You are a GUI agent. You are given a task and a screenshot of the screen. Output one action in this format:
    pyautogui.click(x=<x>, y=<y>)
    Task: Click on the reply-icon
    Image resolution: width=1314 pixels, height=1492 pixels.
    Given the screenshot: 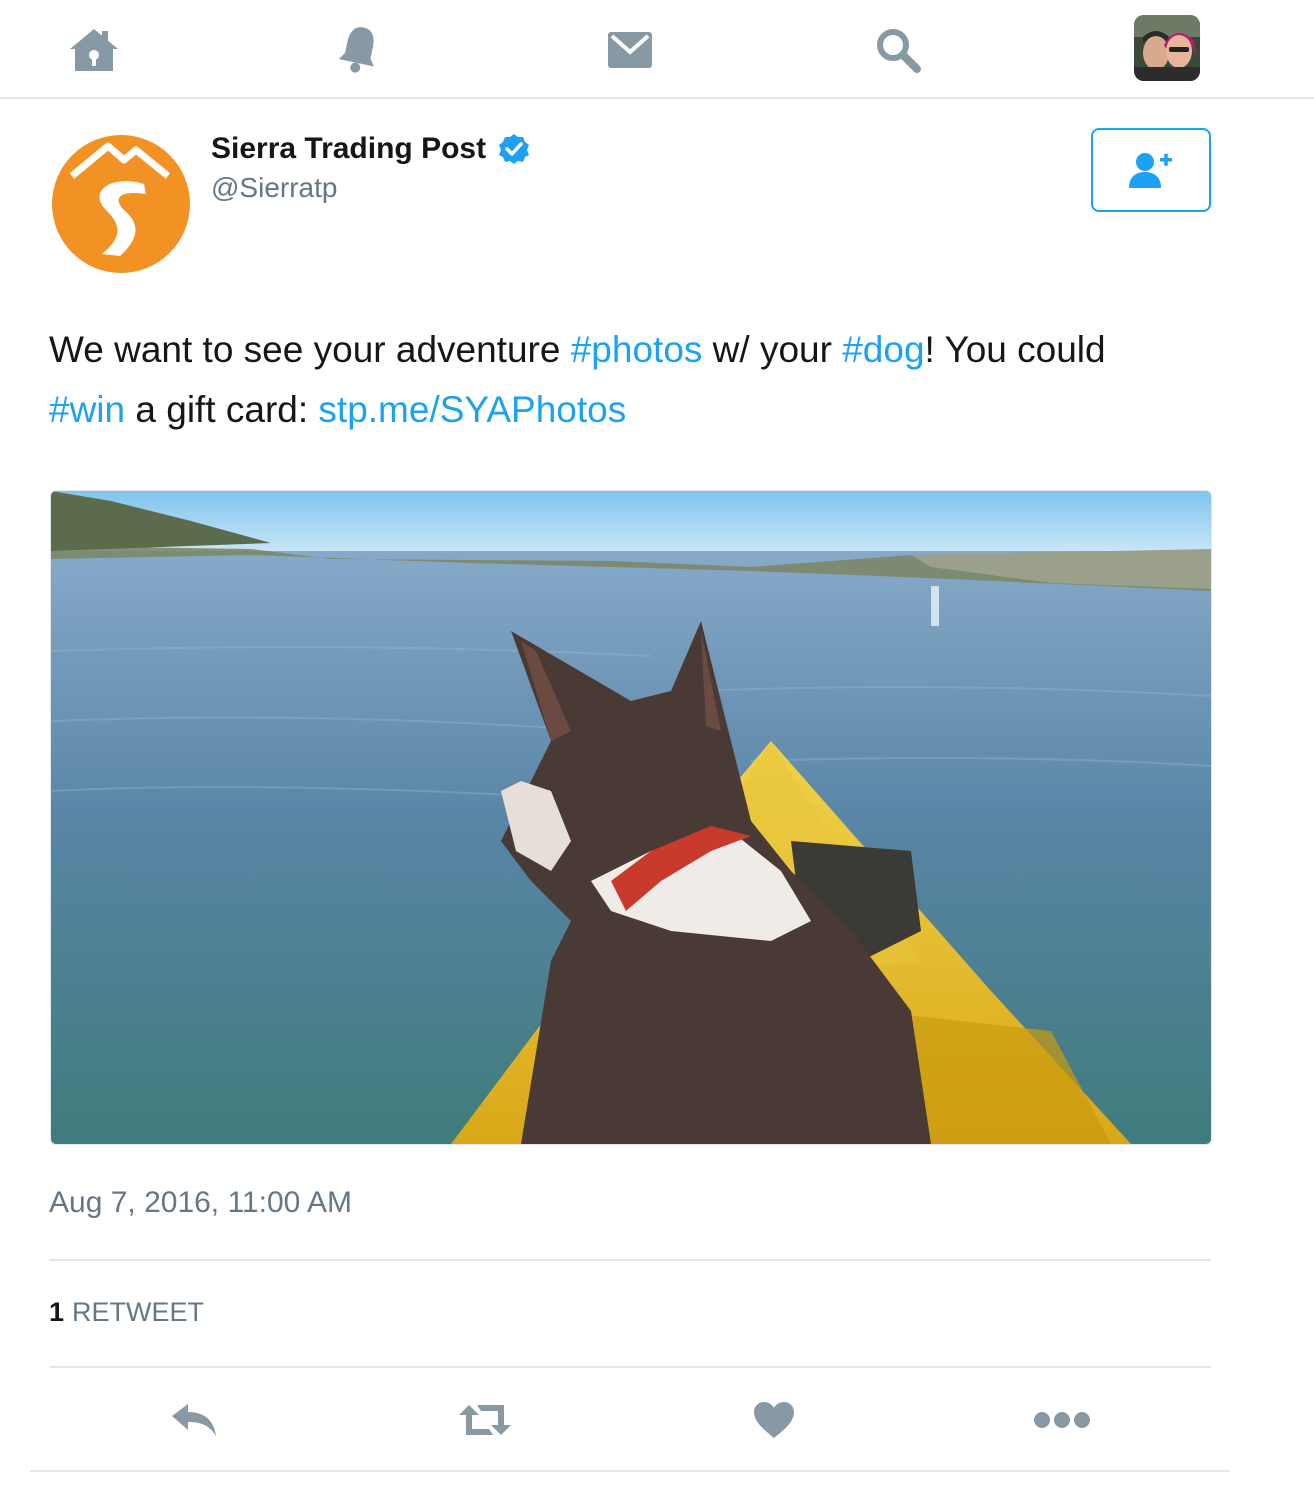 What is the action you would take?
    pyautogui.click(x=194, y=1420)
    